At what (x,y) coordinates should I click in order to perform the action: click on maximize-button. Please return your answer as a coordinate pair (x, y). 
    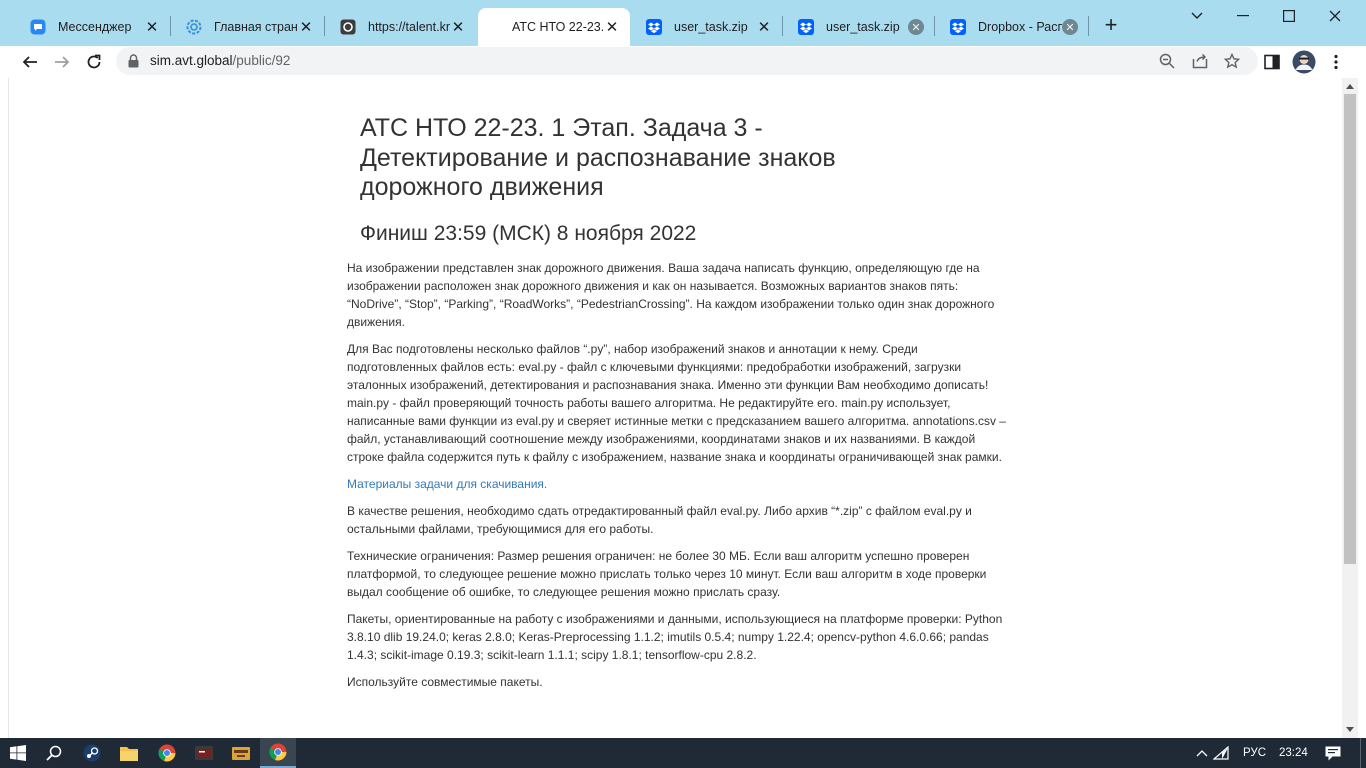
    Looking at the image, I should click on (1289, 16).